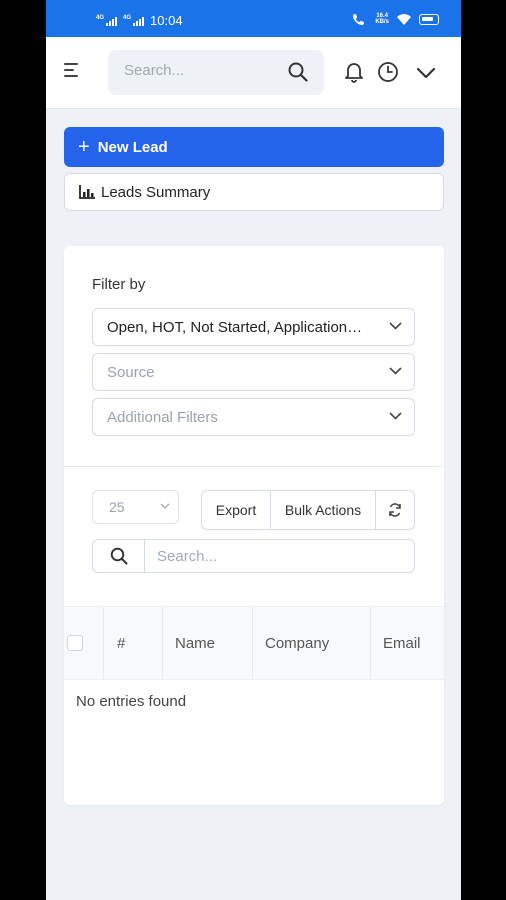 Image resolution: width=506 pixels, height=900 pixels. I want to click on refresh-icon, so click(395, 510).